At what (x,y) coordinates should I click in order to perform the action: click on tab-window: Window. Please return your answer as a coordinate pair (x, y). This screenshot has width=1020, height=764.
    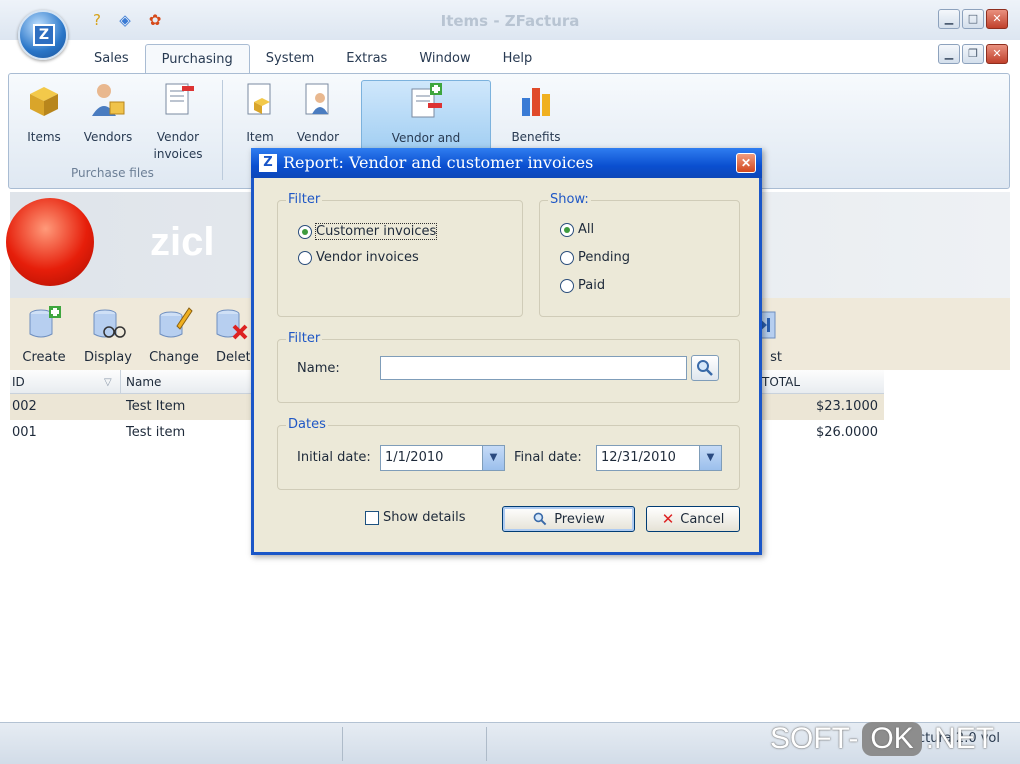
    Looking at the image, I should click on (444, 59).